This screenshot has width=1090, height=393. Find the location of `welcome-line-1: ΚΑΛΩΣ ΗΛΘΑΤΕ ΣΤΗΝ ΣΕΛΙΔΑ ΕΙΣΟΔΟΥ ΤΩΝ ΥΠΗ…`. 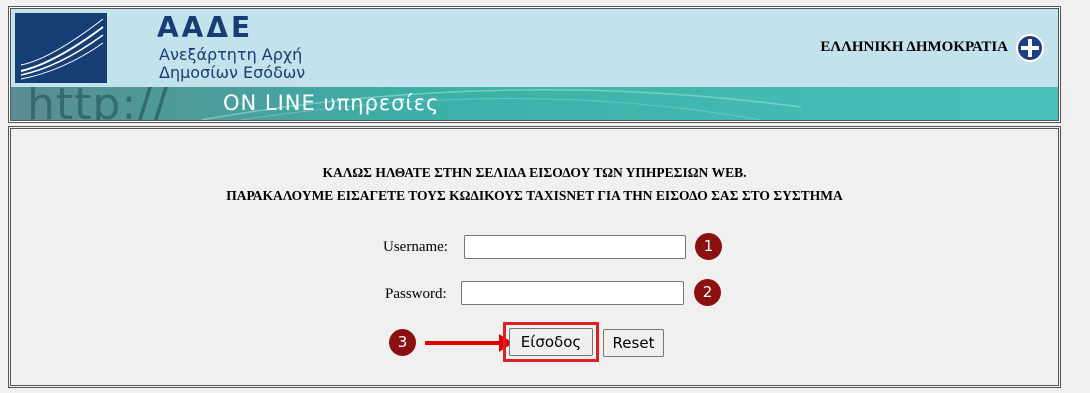

welcome-line-1: ΚΑΛΩΣ ΗΛΘΑΤΕ ΣΤΗΝ ΣΕΛΙΔΑ ΕΙΣΟΔΟΥ ΤΩΝ ΥΠΗ… is located at coordinates (534, 172).